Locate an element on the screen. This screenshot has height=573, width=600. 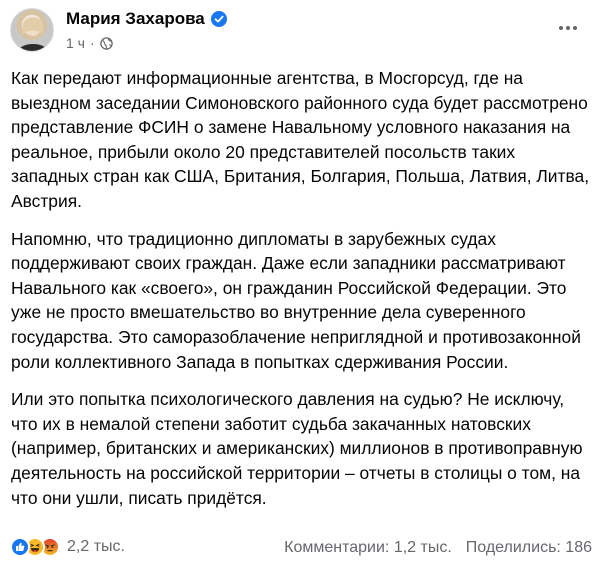
engagement-stats: Комментарии: 1,2 тыс. Поделились: 186 is located at coordinates (438, 548).